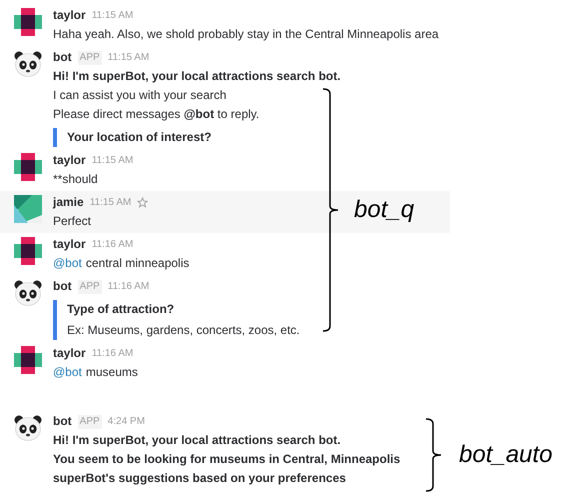 This screenshot has width=565, height=494. I want to click on message-text: central minneapolis, so click(138, 263).